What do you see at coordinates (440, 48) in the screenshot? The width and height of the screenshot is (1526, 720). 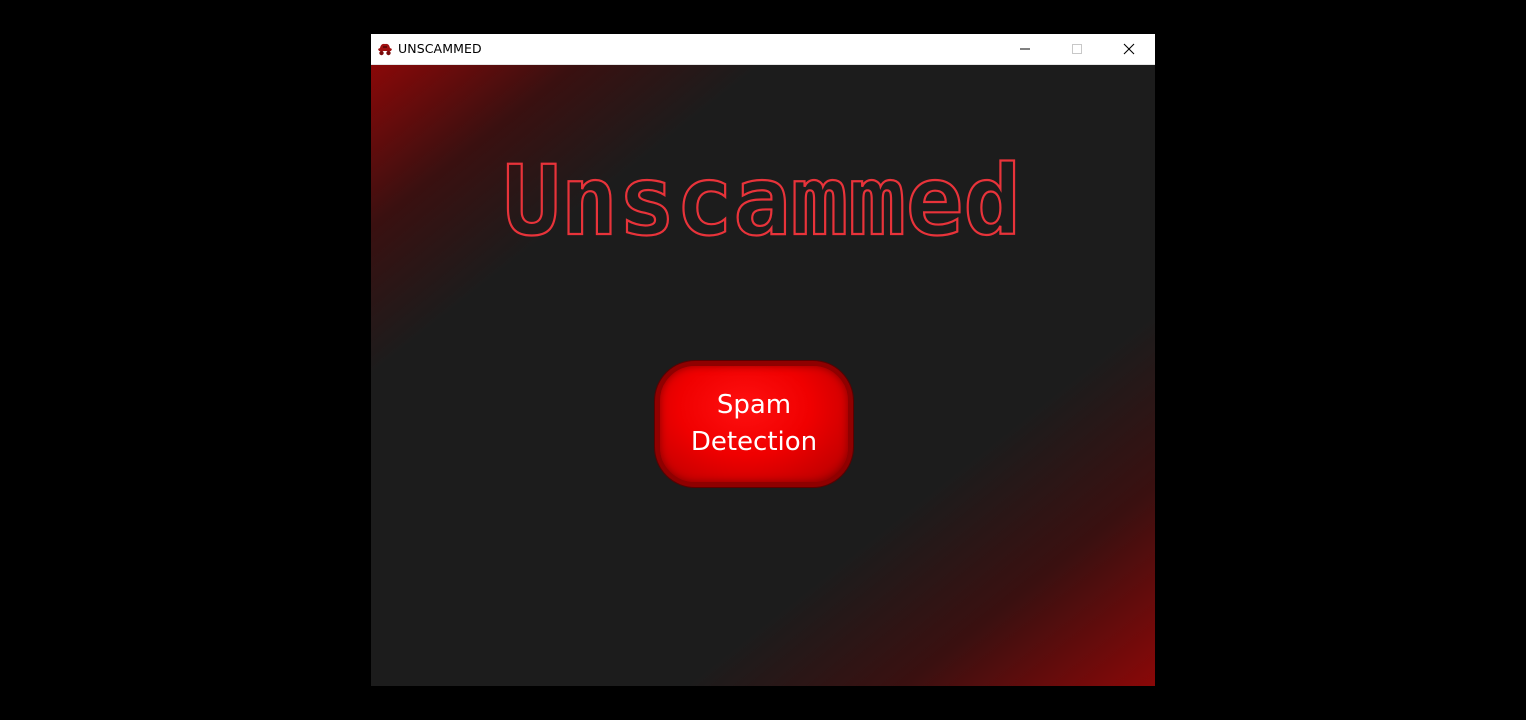 I see `window-title: UNSCAMMED` at bounding box center [440, 48].